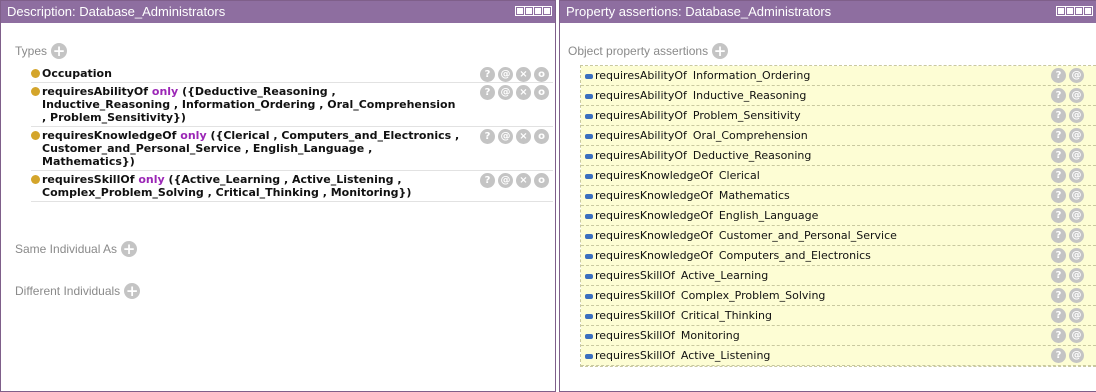  I want to click on assertion-row: requiresKnowledgeOf English_Language? @, so click(838, 216).